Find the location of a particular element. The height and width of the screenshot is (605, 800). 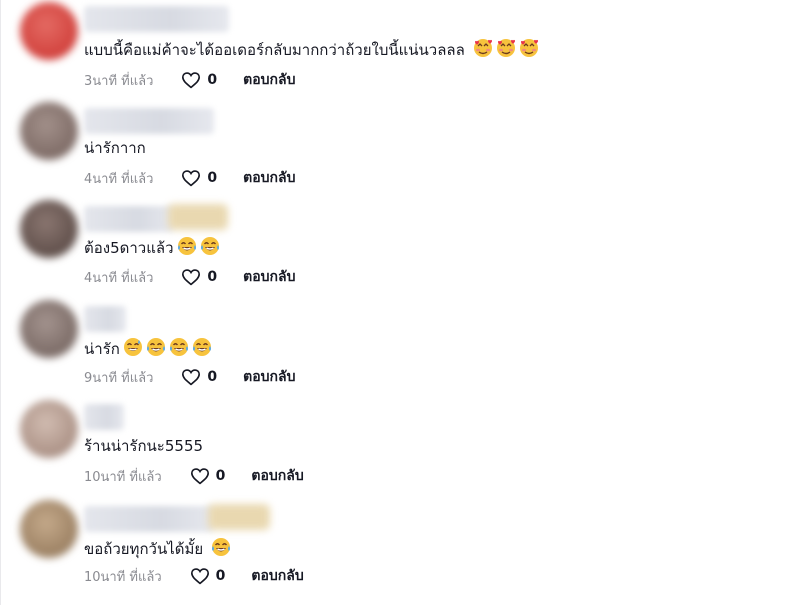

comment-text-content: ร้านน่ารักนะ5555 is located at coordinates (144, 446).